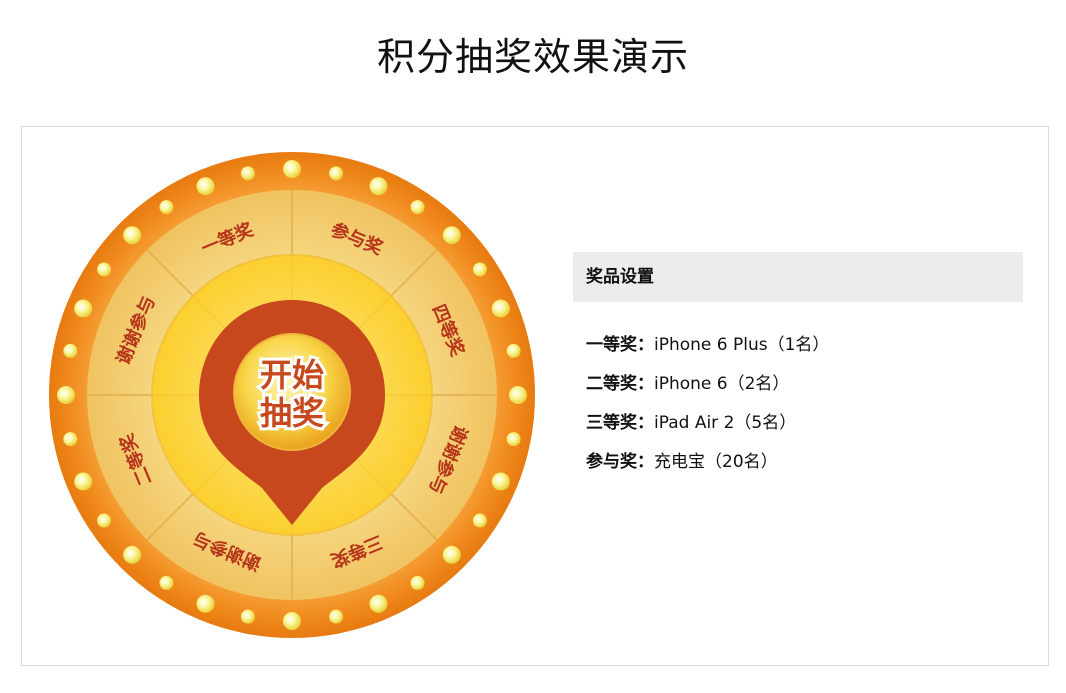 The width and height of the screenshot is (1066, 693). Describe the element at coordinates (804, 384) in the screenshot. I see `prize-item: 二等奖：iPhone 6（2名）` at that location.